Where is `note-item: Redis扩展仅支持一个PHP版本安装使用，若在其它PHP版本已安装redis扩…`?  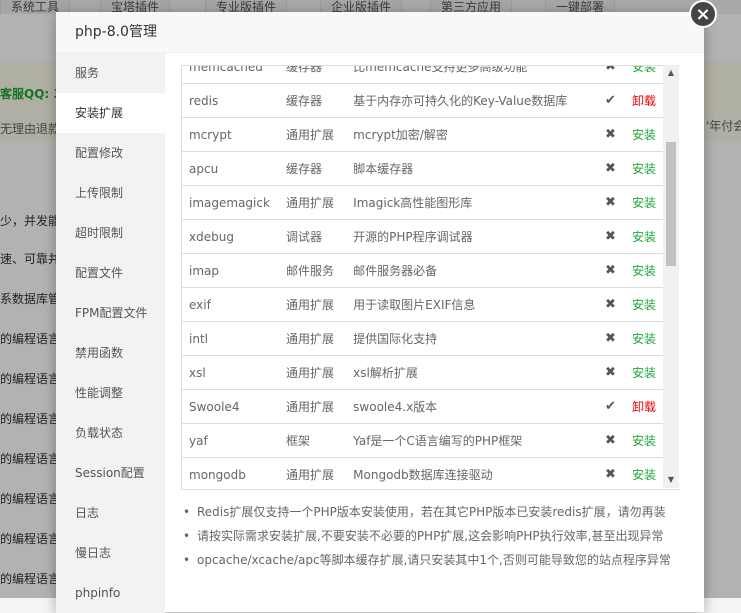
note-item: Redis扩展仅支持一个PHP版本安装使用，若在其它PHP版本已安装redis扩… is located at coordinates (445, 512).